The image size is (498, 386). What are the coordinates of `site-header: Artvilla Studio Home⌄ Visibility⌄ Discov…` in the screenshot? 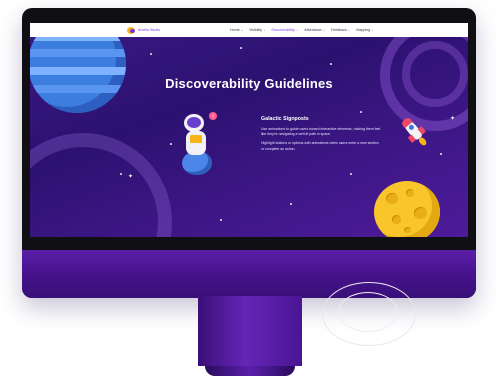 It's located at (249, 30).